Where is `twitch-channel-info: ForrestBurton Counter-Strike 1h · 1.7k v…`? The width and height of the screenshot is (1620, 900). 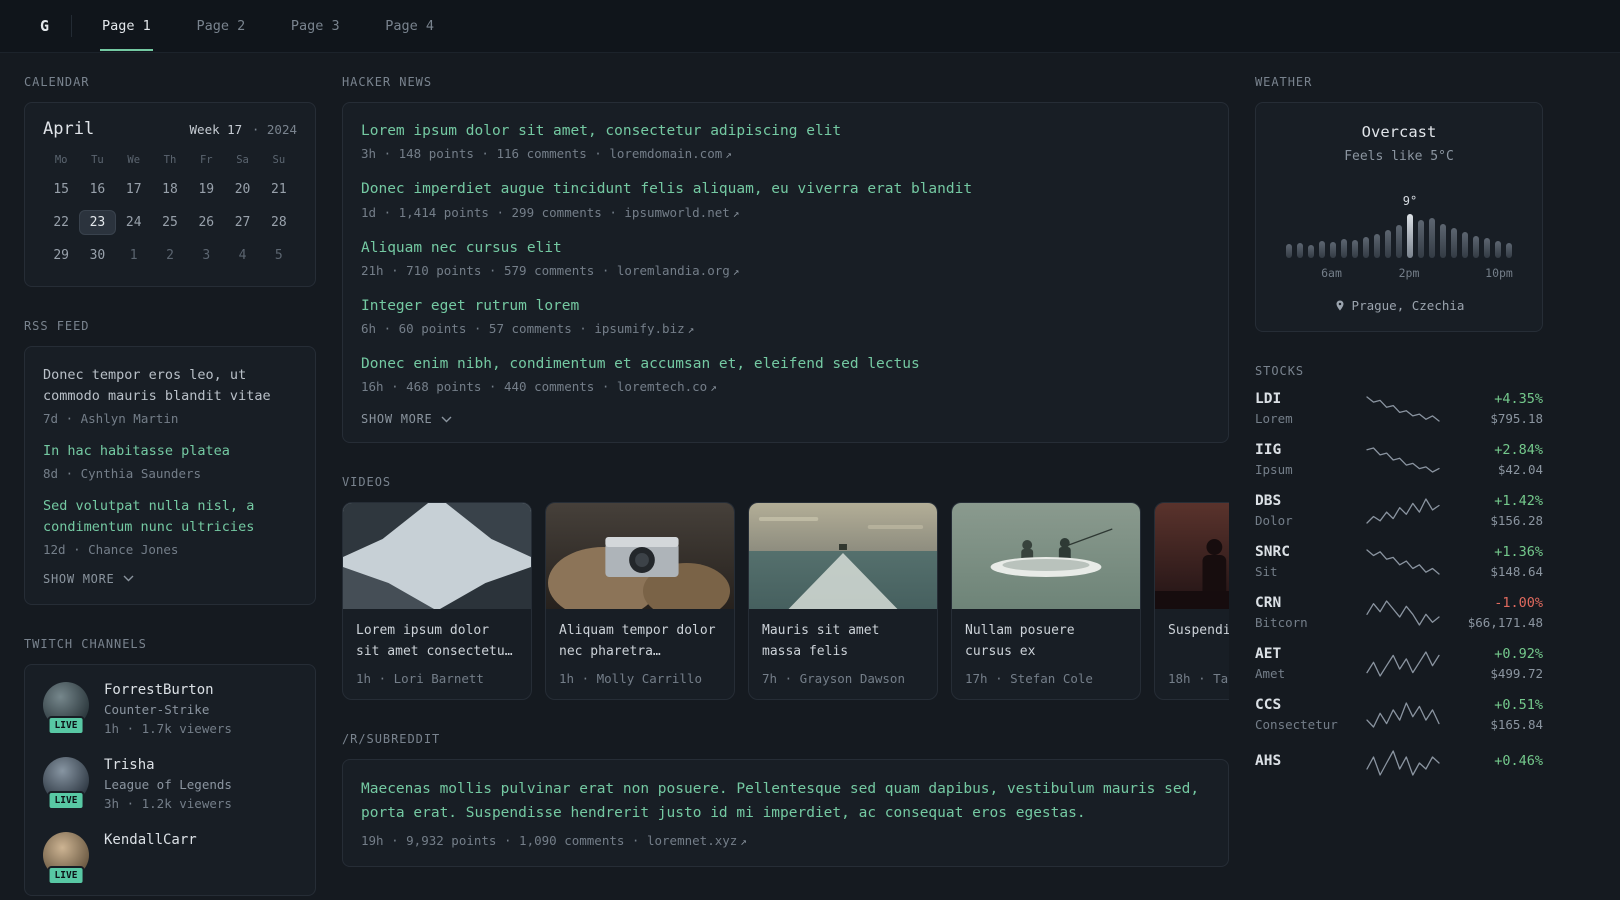 twitch-channel-info: ForrestBurton Counter-Strike 1h · 1.7k v… is located at coordinates (168, 709).